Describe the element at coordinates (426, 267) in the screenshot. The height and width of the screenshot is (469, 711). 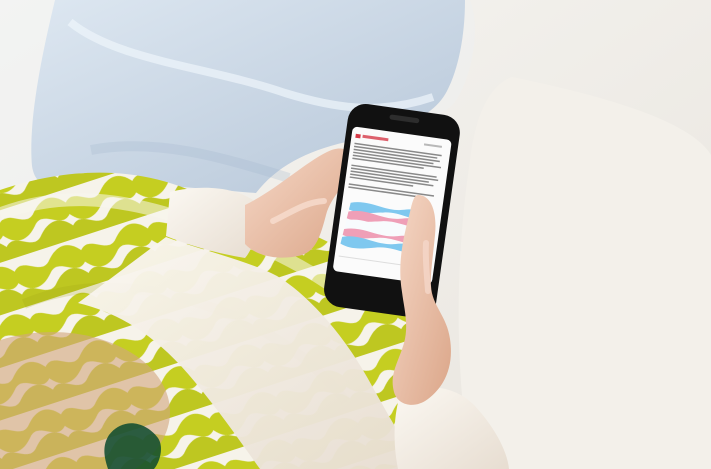
I see `right-finger-highlight` at that location.